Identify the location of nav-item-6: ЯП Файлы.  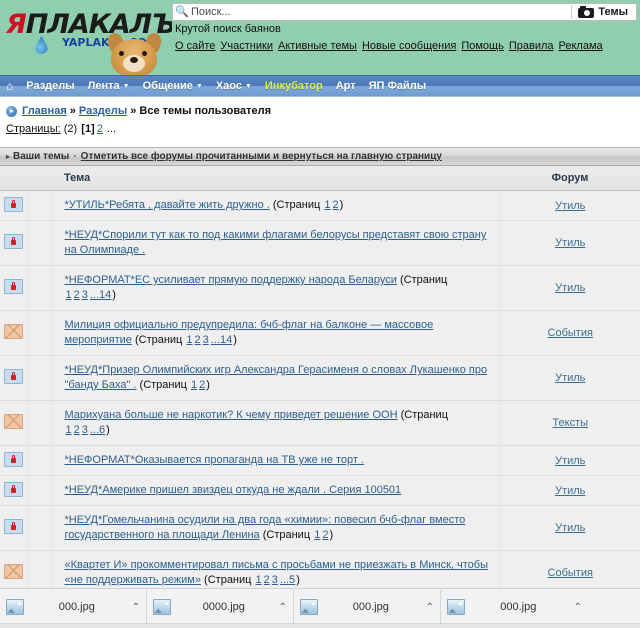
(398, 86).